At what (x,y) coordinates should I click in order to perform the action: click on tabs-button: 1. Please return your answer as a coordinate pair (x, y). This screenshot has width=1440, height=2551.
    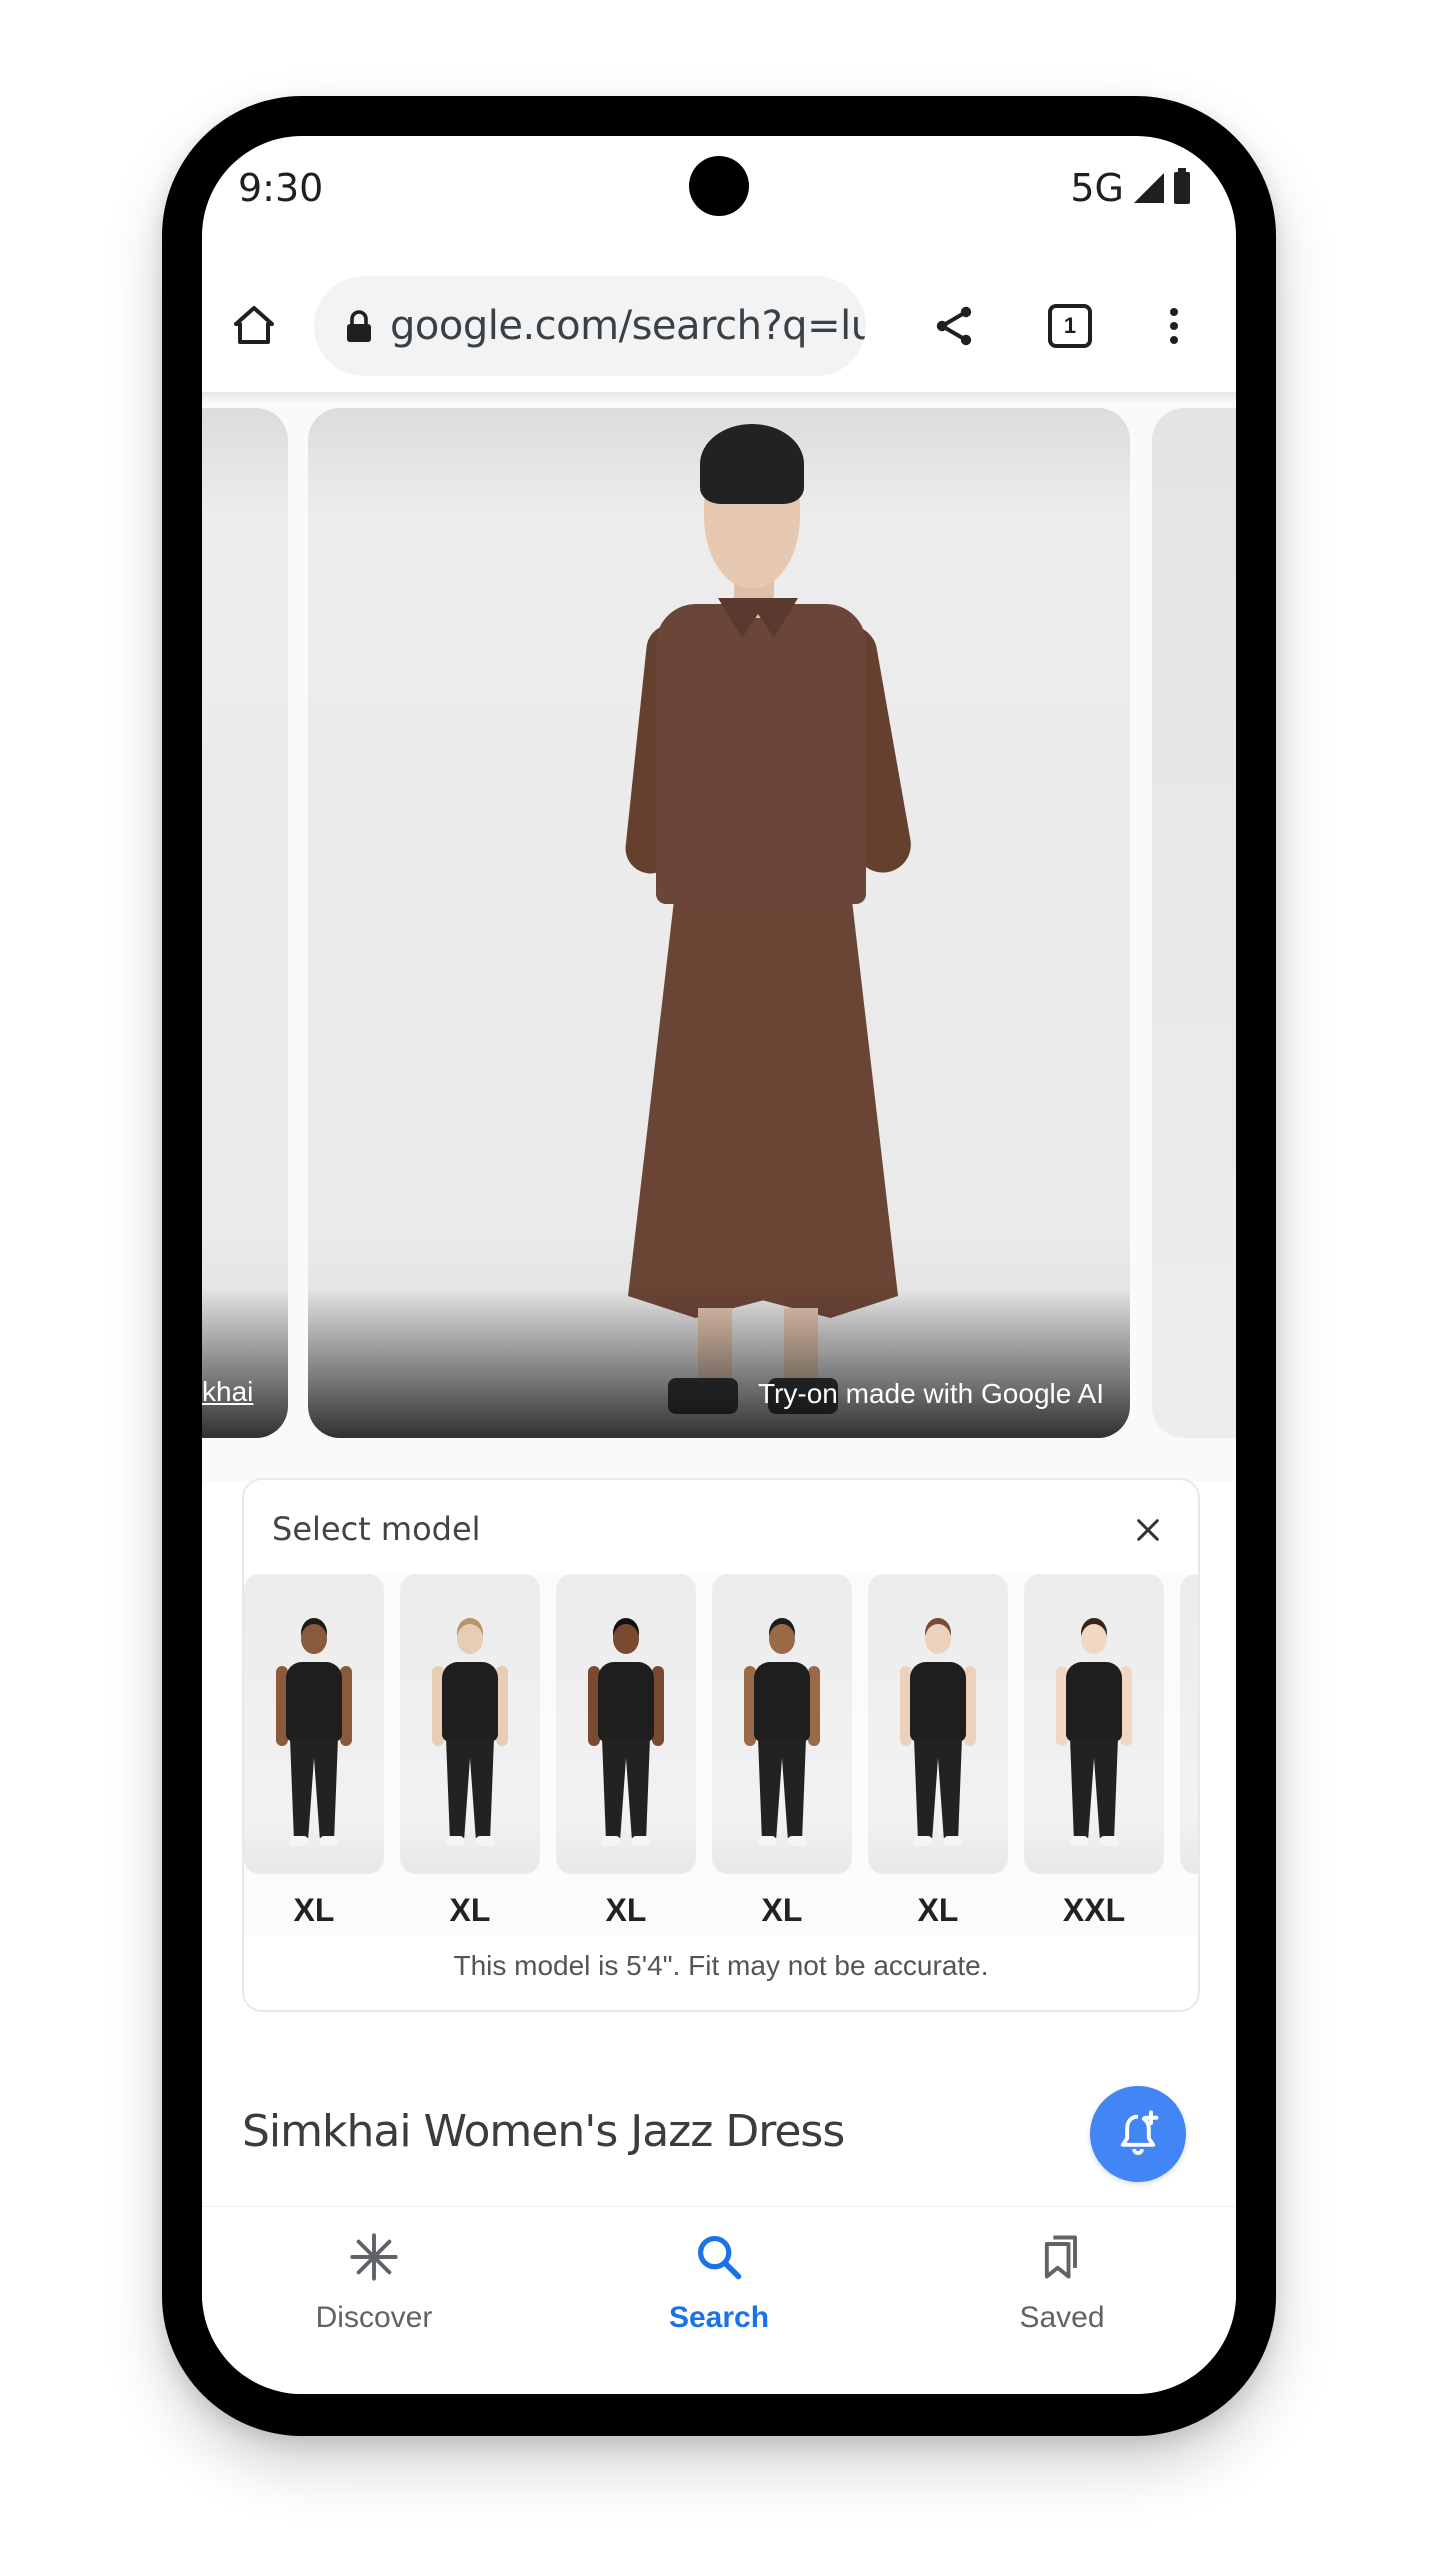
    Looking at the image, I should click on (1070, 326).